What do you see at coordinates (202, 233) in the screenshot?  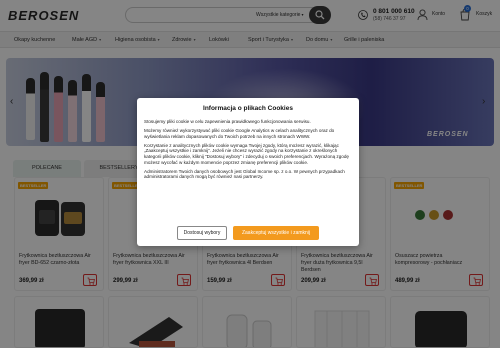 I see `customize-choices-button: Dostosuj wybory` at bounding box center [202, 233].